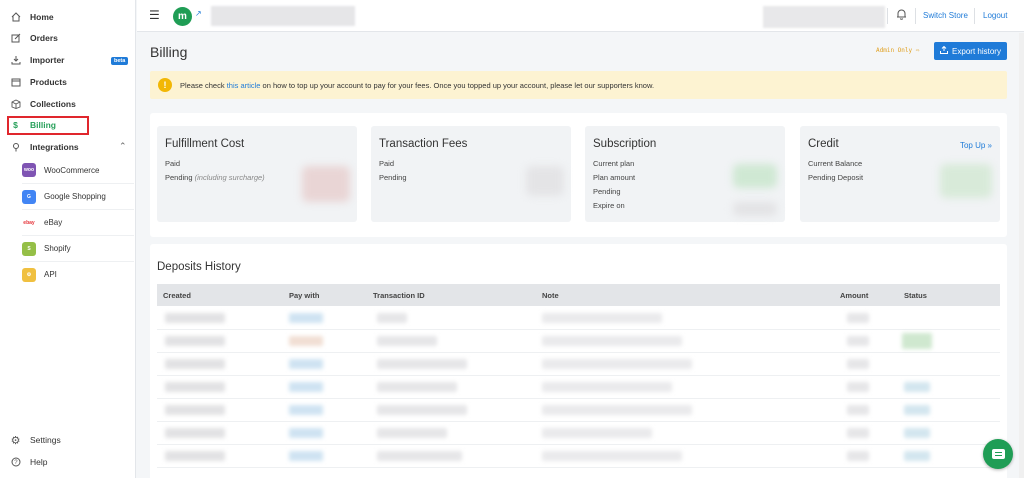 This screenshot has width=1024, height=478. What do you see at coordinates (423, 144) in the screenshot?
I see `card-title: Transaction Fees` at bounding box center [423, 144].